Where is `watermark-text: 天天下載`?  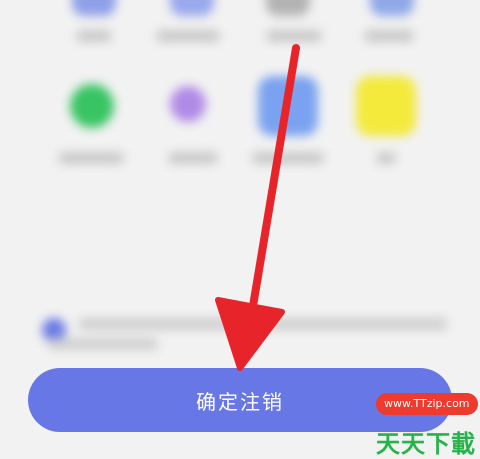
watermark-text: 天天下載 is located at coordinates (426, 444).